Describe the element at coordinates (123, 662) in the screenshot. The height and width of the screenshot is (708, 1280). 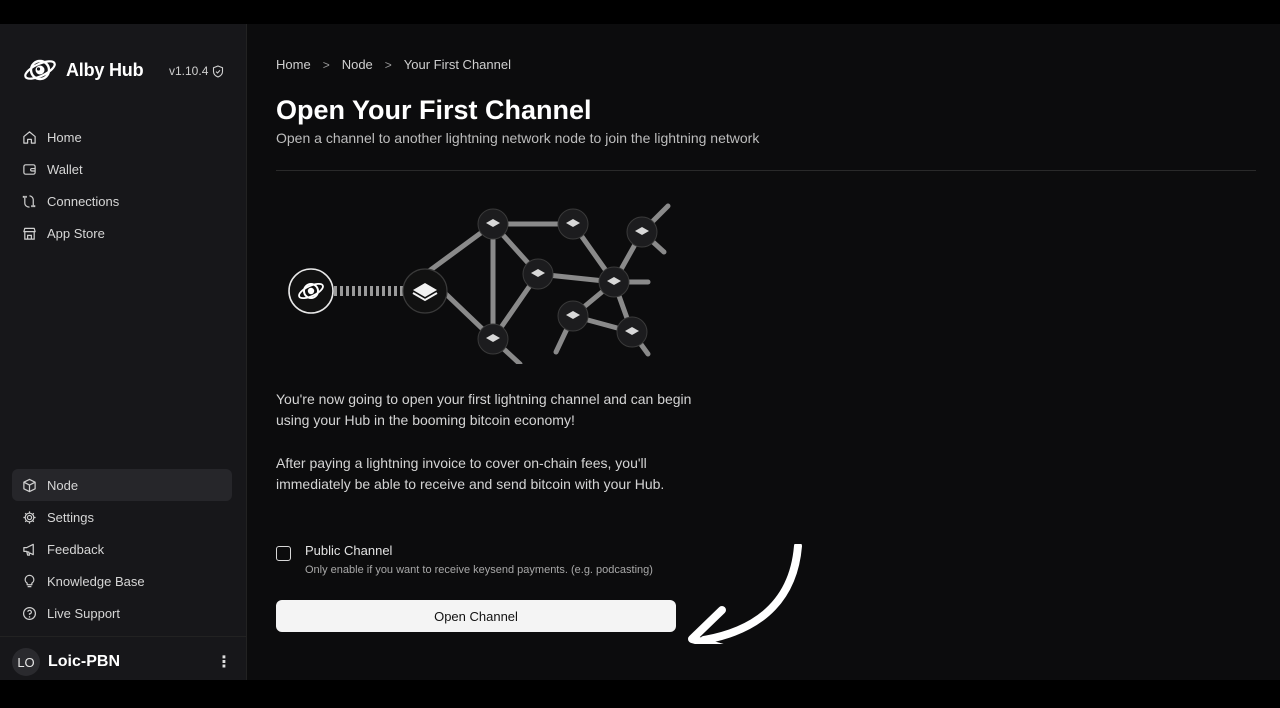
I see `user-menu: LO Loic-PBN ⋮` at that location.